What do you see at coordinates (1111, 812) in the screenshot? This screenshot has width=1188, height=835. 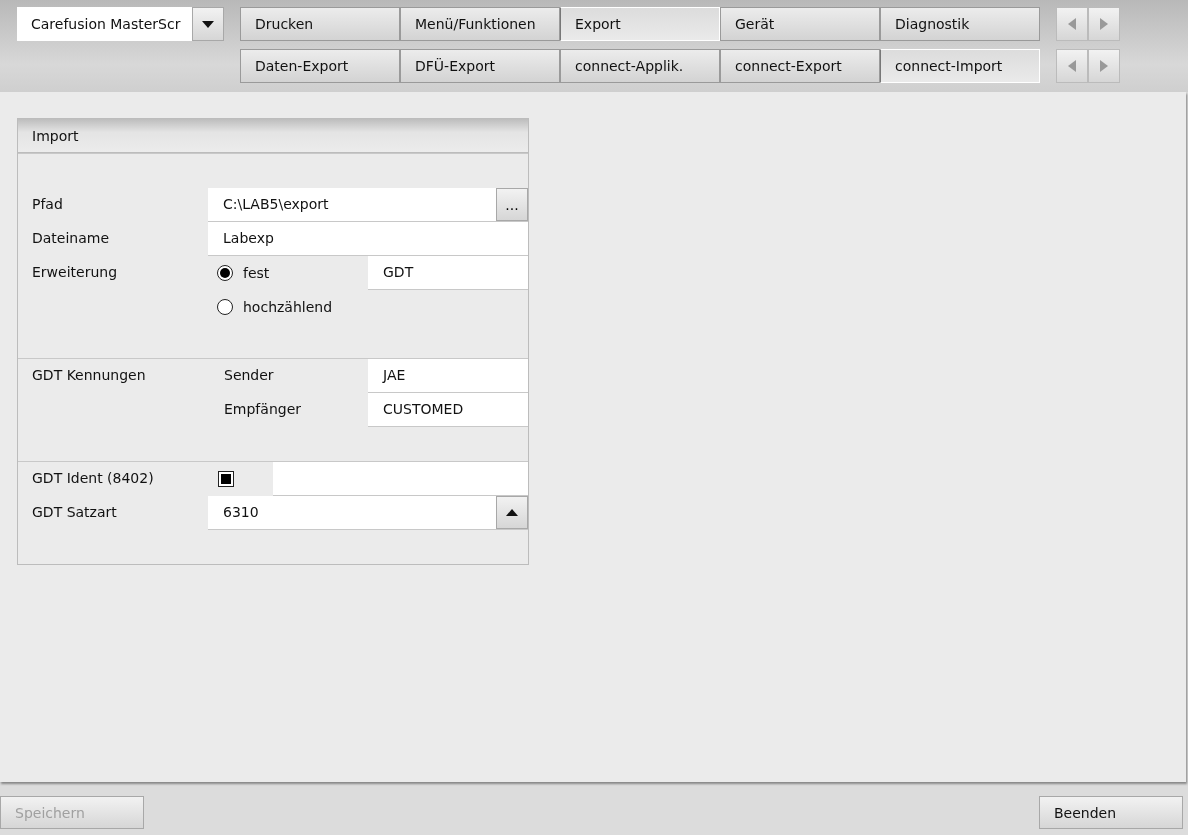 I see `quit-button: Beenden` at bounding box center [1111, 812].